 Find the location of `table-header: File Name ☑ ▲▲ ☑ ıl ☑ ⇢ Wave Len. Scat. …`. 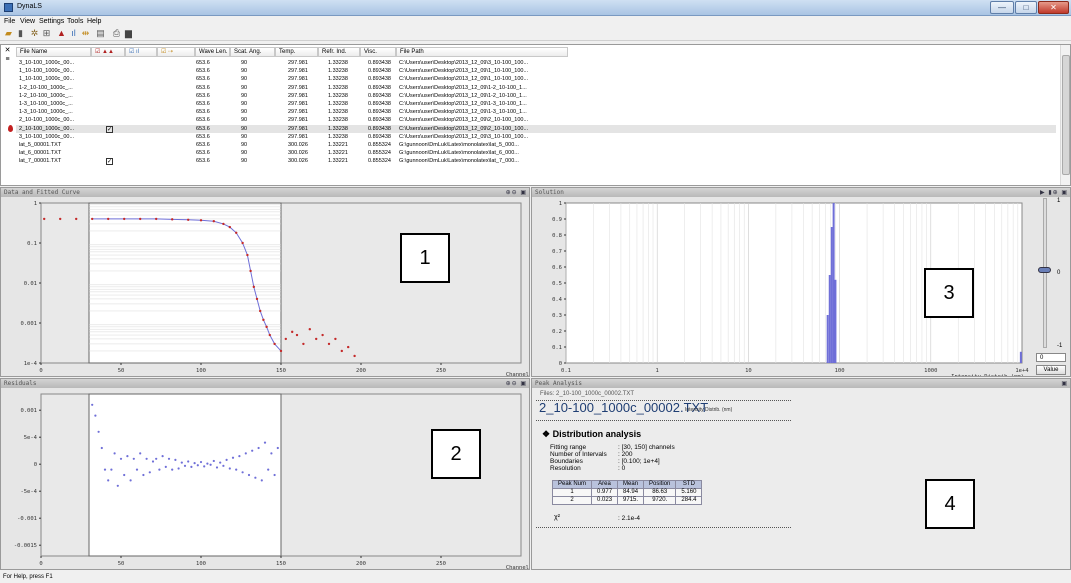

table-header: File Name ☑ ▲▲ ☑ ıl ☑ ⇢ Wave Len. Scat. … is located at coordinates (536, 52).